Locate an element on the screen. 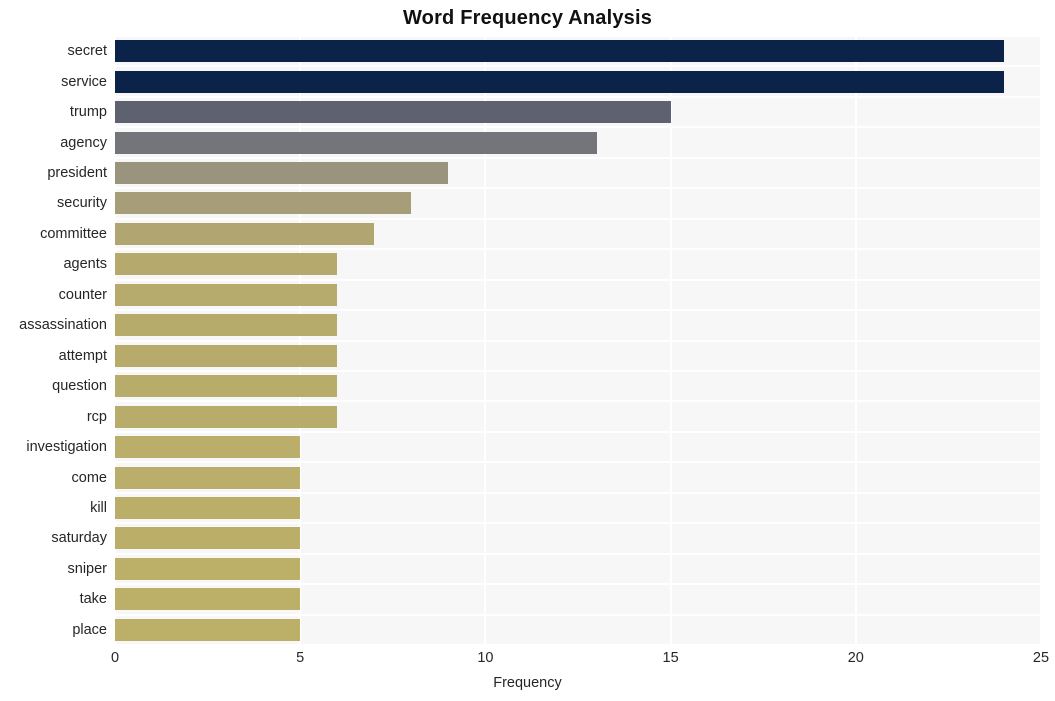  x-axis-title: Frequency is located at coordinates (527, 683).